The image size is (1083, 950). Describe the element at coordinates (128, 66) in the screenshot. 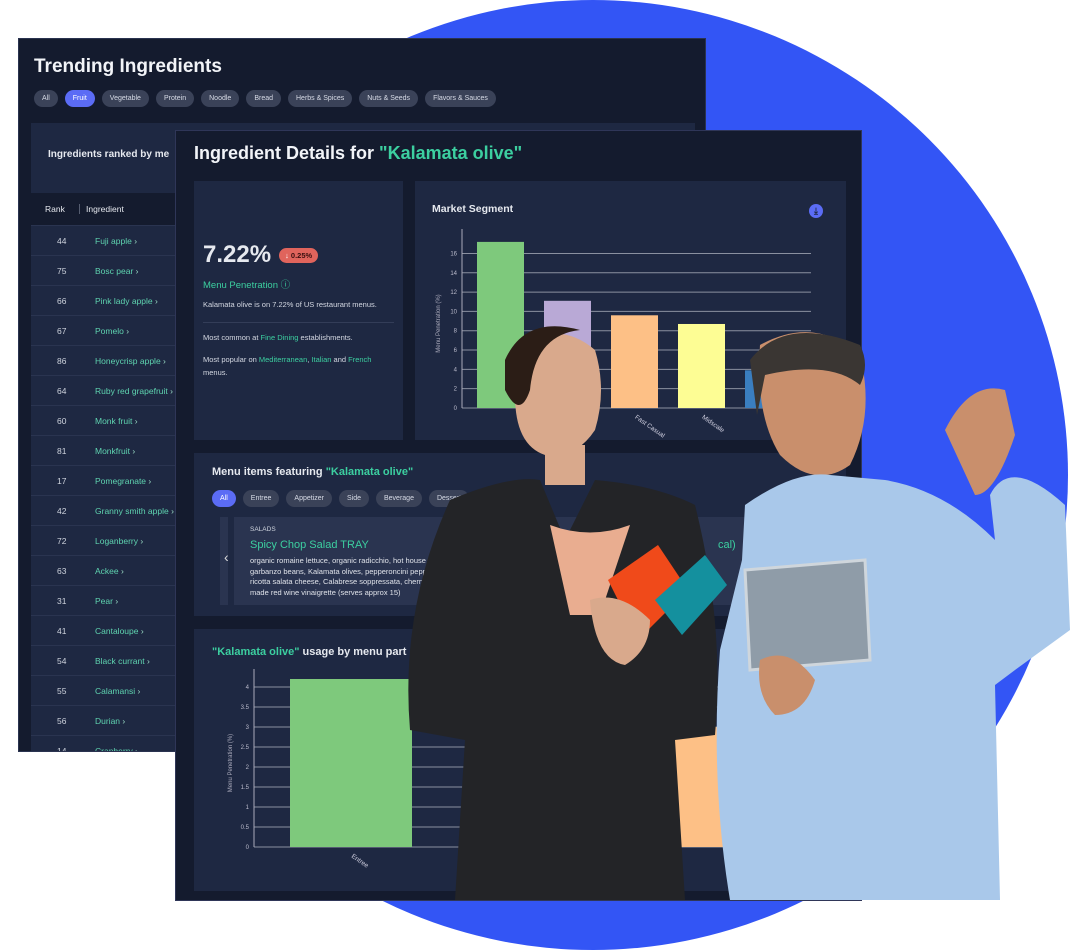

I see `page-title: Trending Ingredients` at that location.